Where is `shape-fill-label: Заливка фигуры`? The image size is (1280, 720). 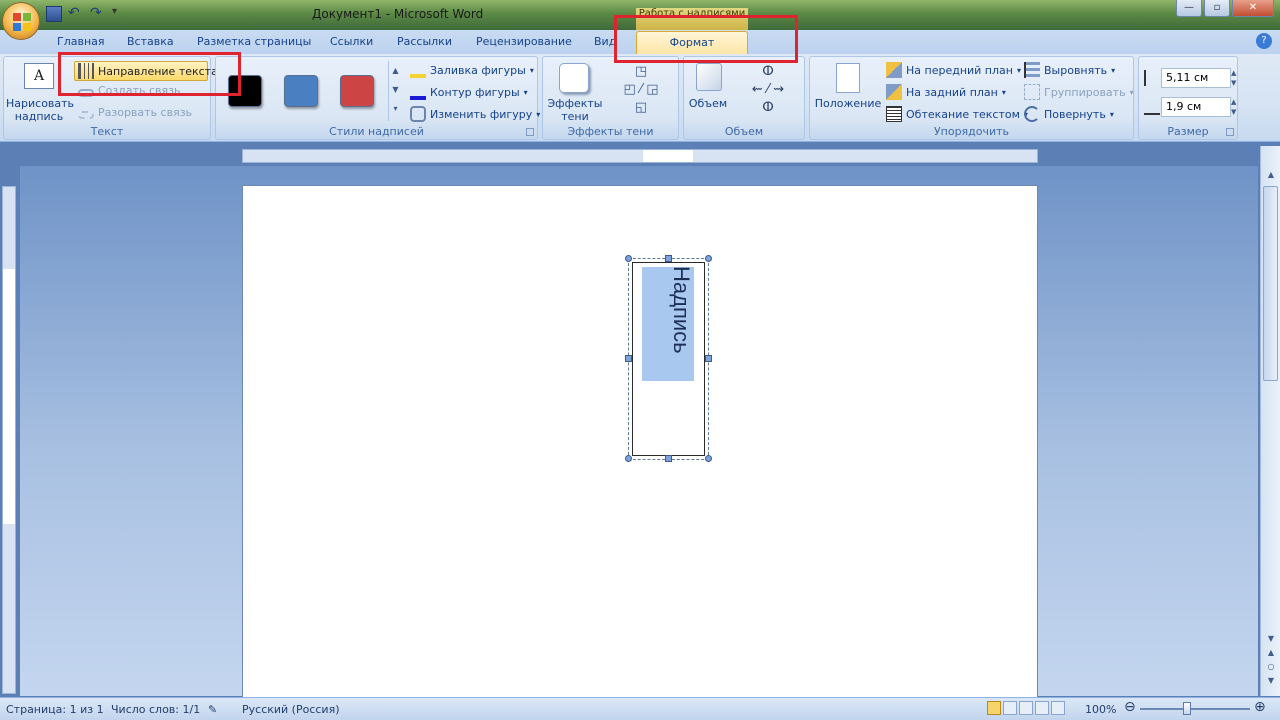 shape-fill-label: Заливка фигуры is located at coordinates (478, 70).